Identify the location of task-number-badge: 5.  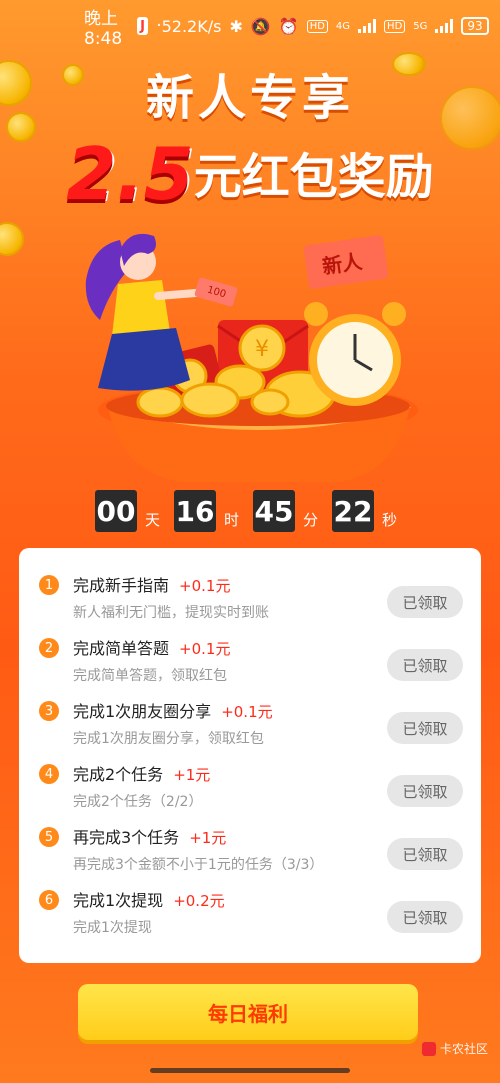
(49, 837).